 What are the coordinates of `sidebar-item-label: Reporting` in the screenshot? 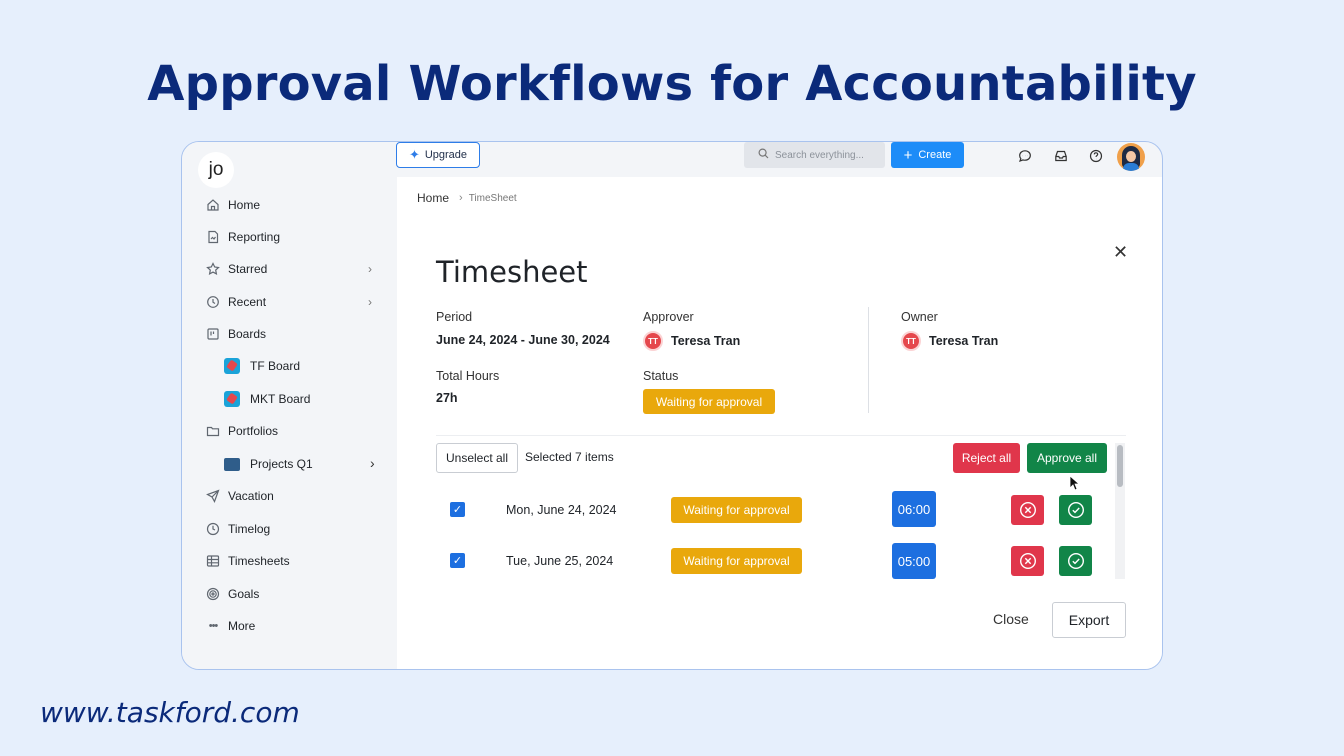 It's located at (254, 237).